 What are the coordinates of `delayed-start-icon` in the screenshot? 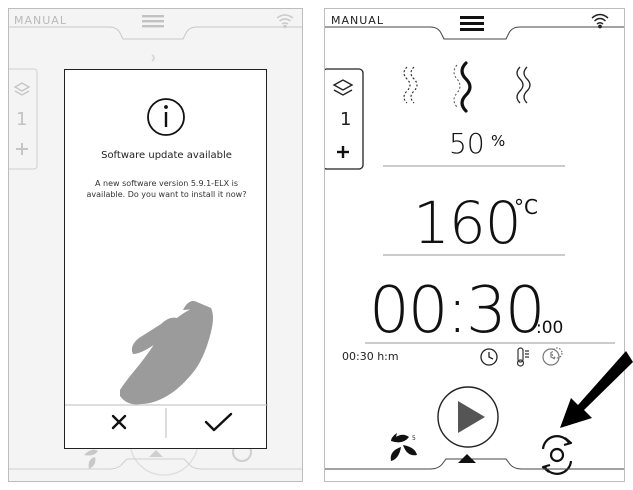 It's located at (552, 356).